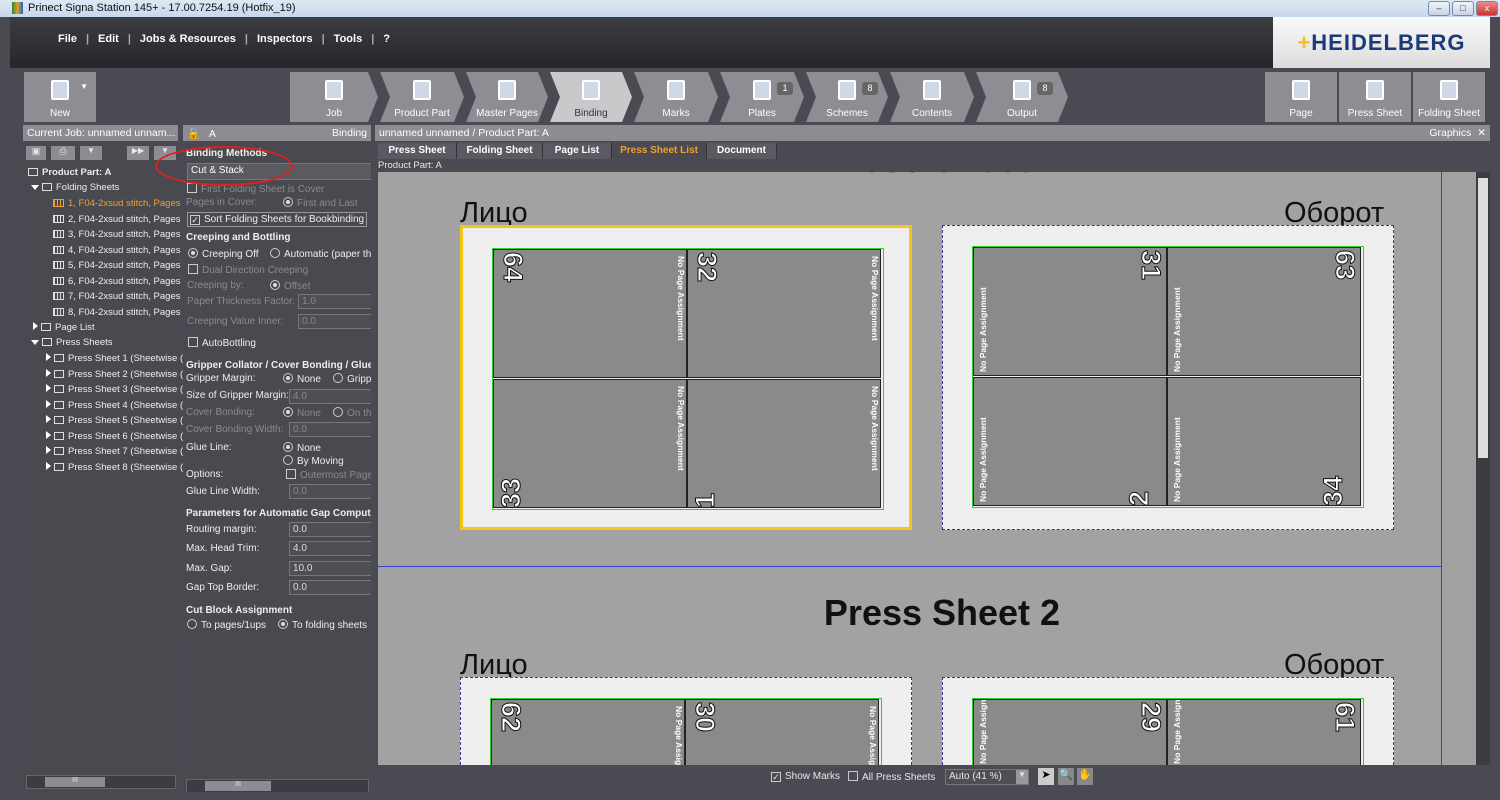 This screenshot has height=800, width=1500. What do you see at coordinates (330, 429) in the screenshot?
I see `cover-width-field: 0.0` at bounding box center [330, 429].